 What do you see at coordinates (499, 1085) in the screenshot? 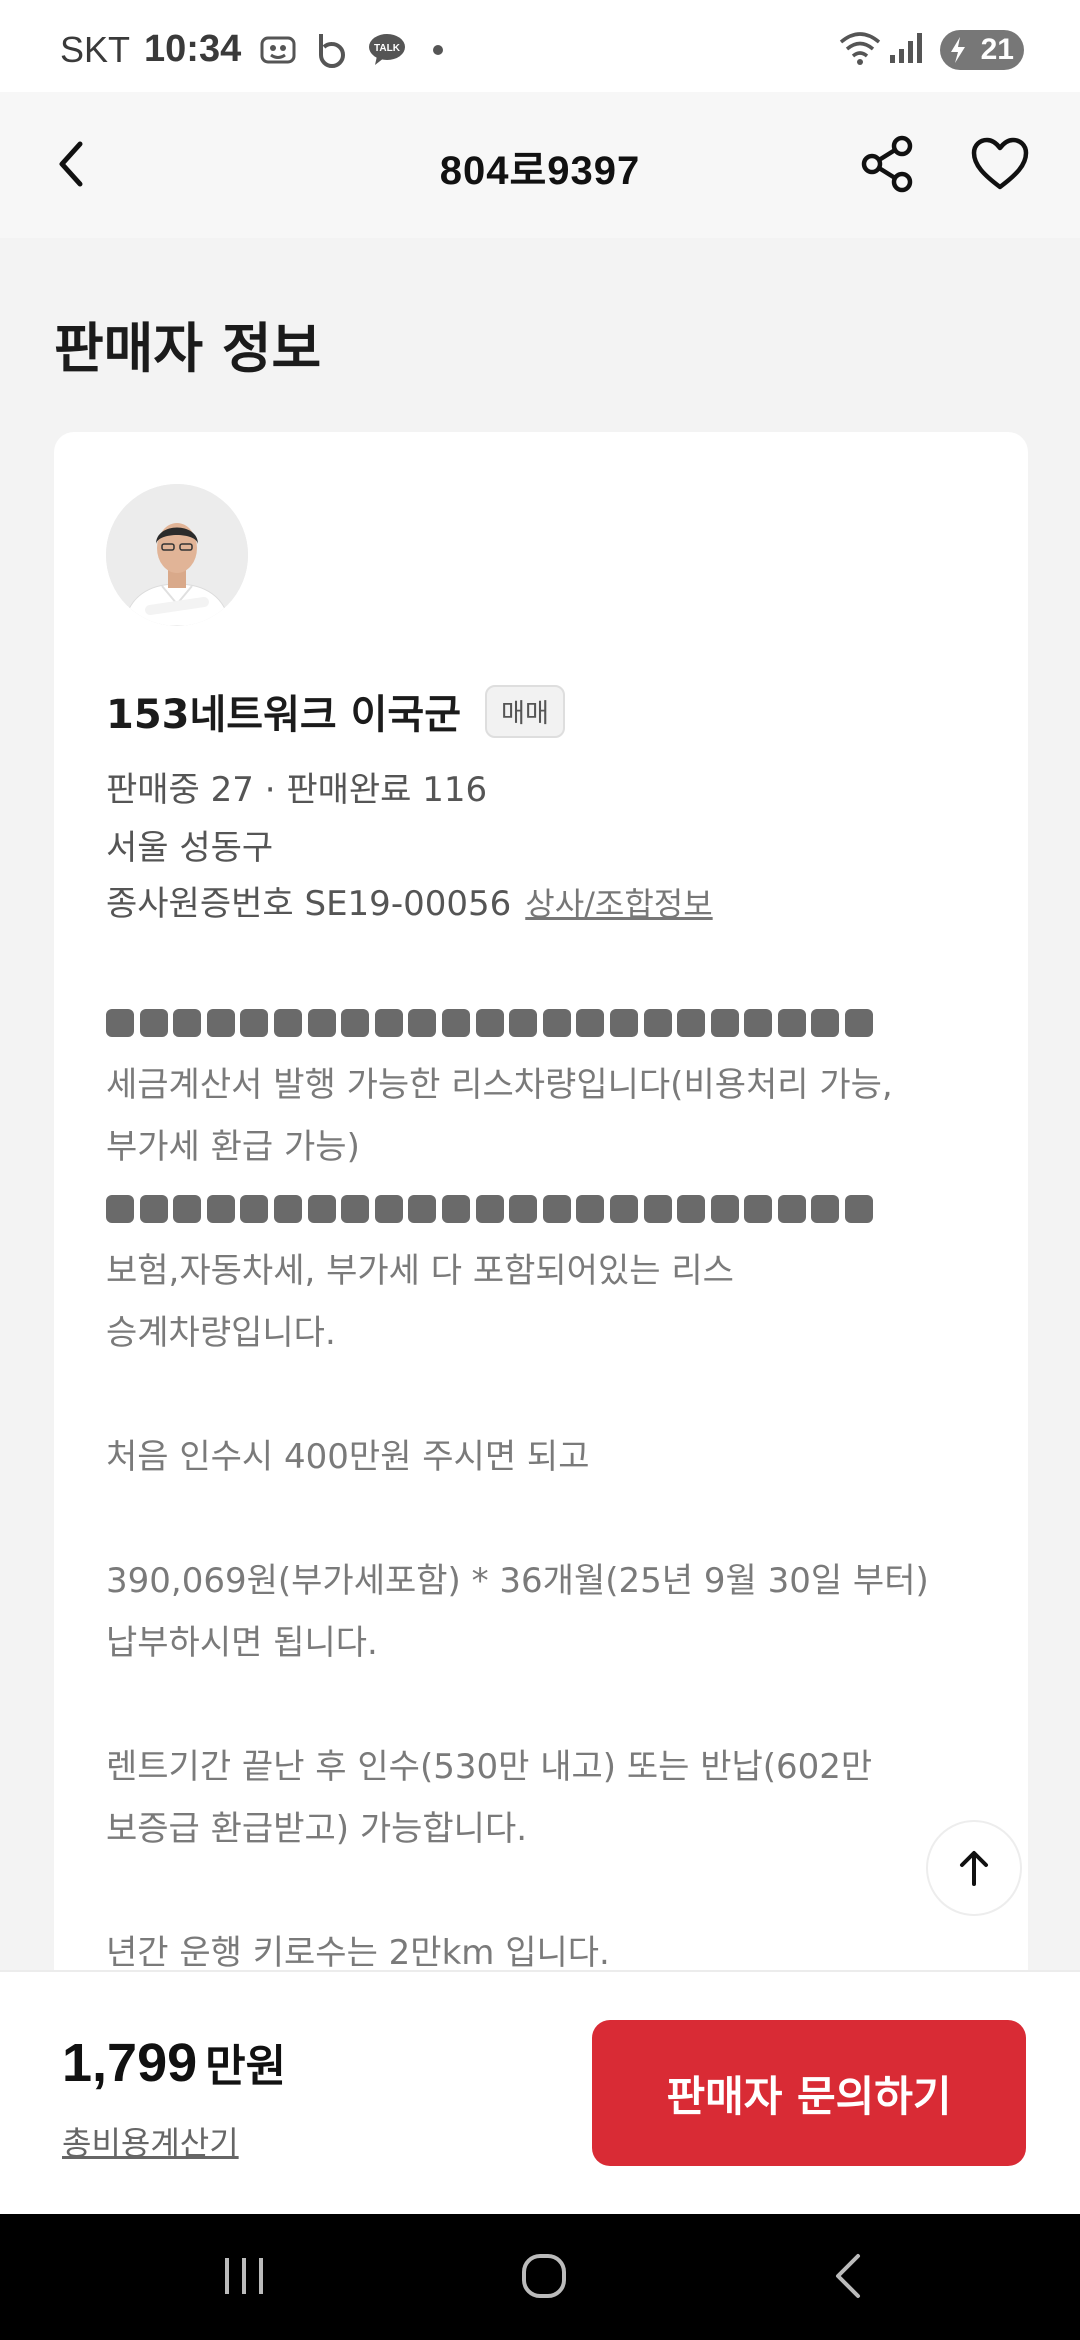
I see `description-line: 세금계산서 발행 가능한 리스차량입니다(비용처리 가능,` at bounding box center [499, 1085].